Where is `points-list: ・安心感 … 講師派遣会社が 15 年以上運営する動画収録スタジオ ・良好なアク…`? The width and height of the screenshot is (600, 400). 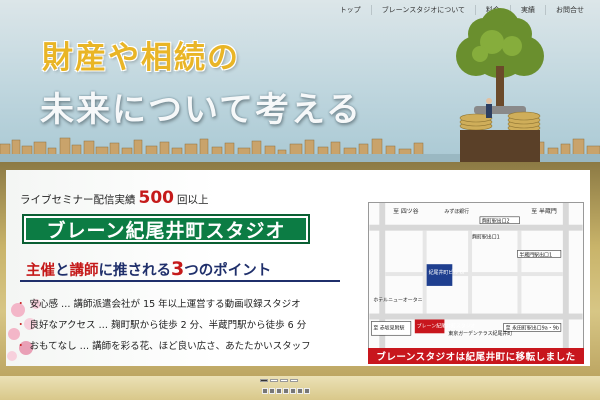
points-list: ・安心感 … 講師派遣会社が 15 年以上運営する動画収録スタジオ ・良好なアク… is located at coordinates (184, 325).